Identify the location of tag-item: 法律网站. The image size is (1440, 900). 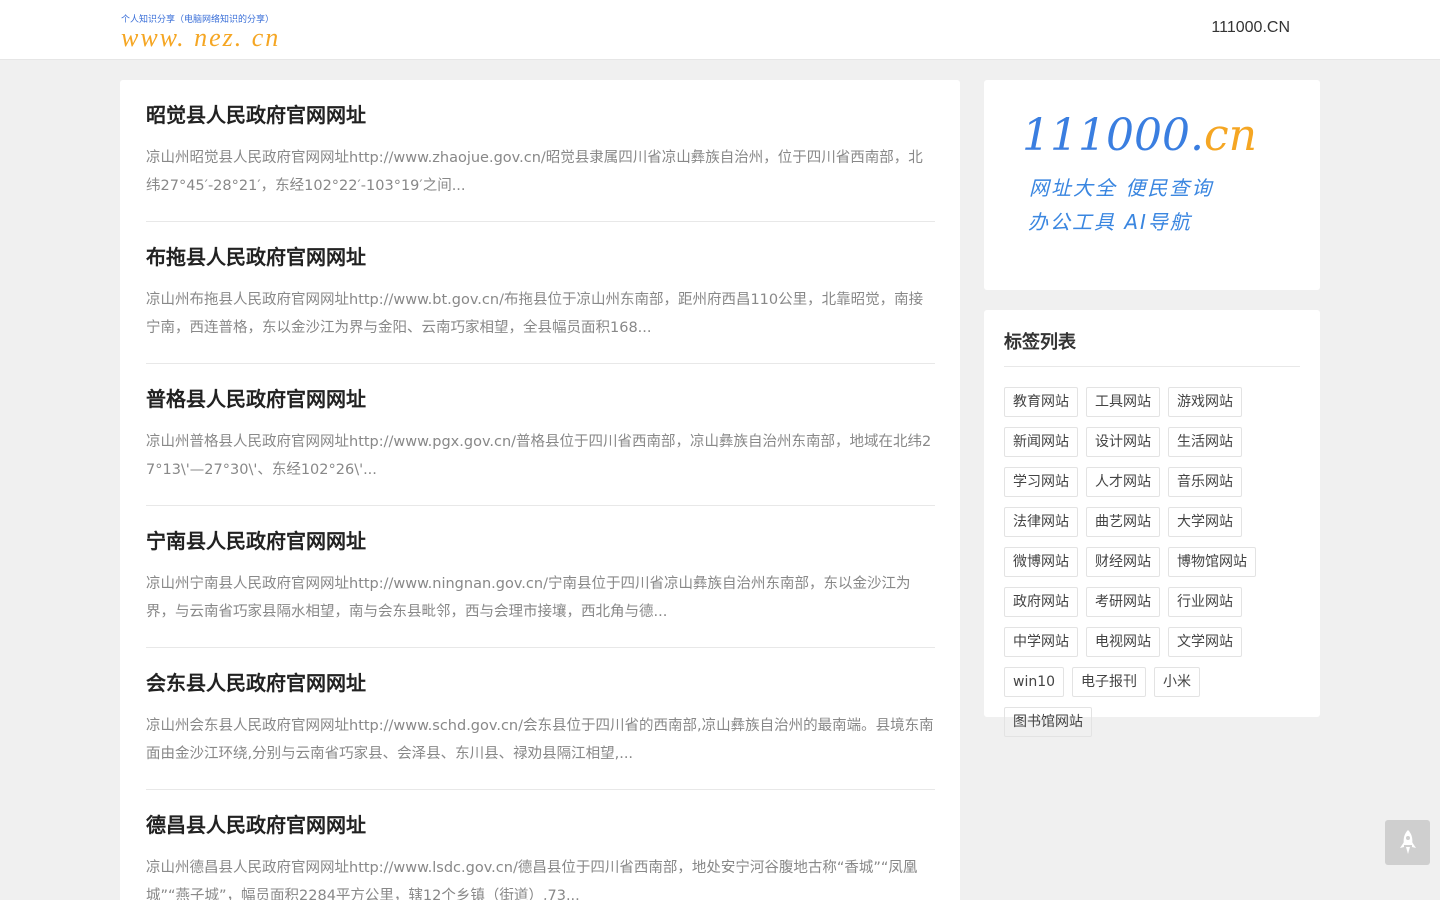
(1041, 522).